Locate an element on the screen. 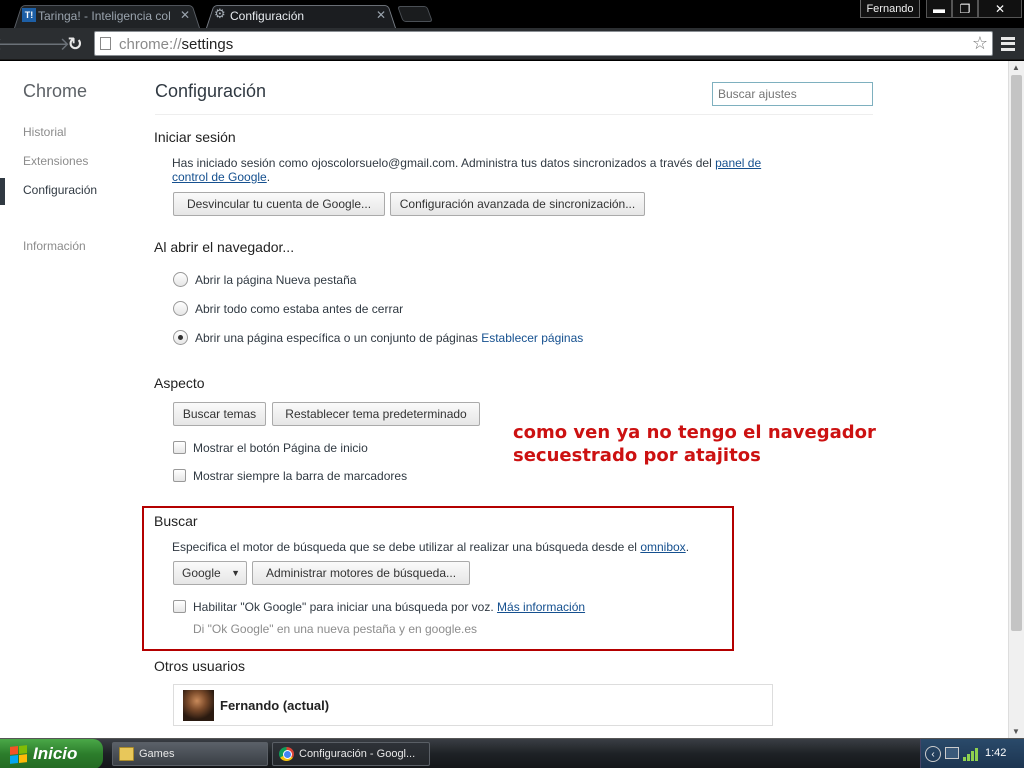  checkbox-label: Mostrar el botón Página de inicio is located at coordinates (280, 448).